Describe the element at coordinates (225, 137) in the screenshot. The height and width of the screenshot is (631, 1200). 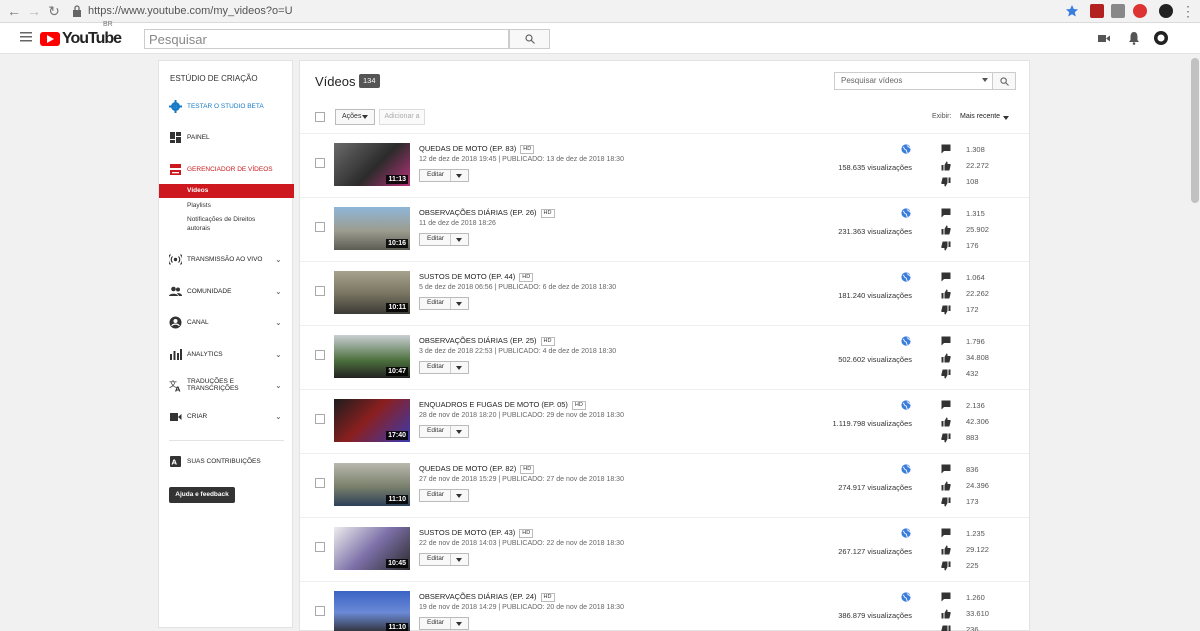
I see `sidebar-item-painel: PAINEL` at that location.